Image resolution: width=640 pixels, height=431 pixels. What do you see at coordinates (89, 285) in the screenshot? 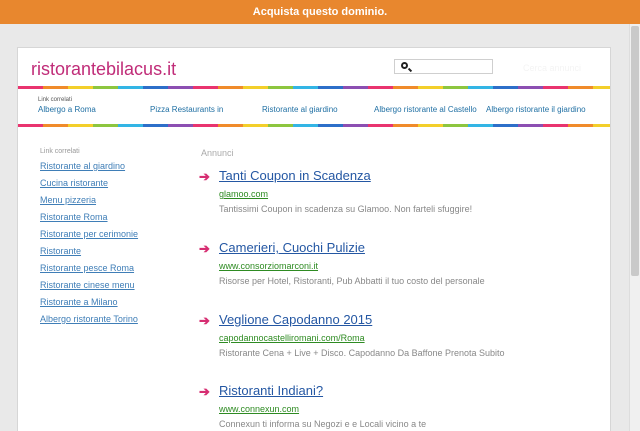
I see `sidebar-link: Ristorante cinese menu` at bounding box center [89, 285].